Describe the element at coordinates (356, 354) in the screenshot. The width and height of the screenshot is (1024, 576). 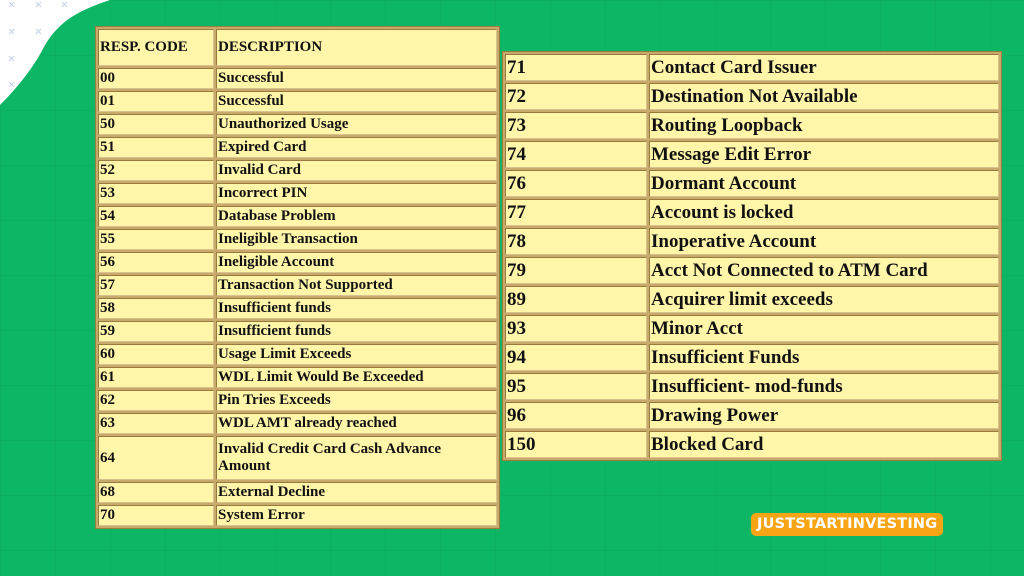
I see `description-cell: Usage Limit Exceeds` at that location.